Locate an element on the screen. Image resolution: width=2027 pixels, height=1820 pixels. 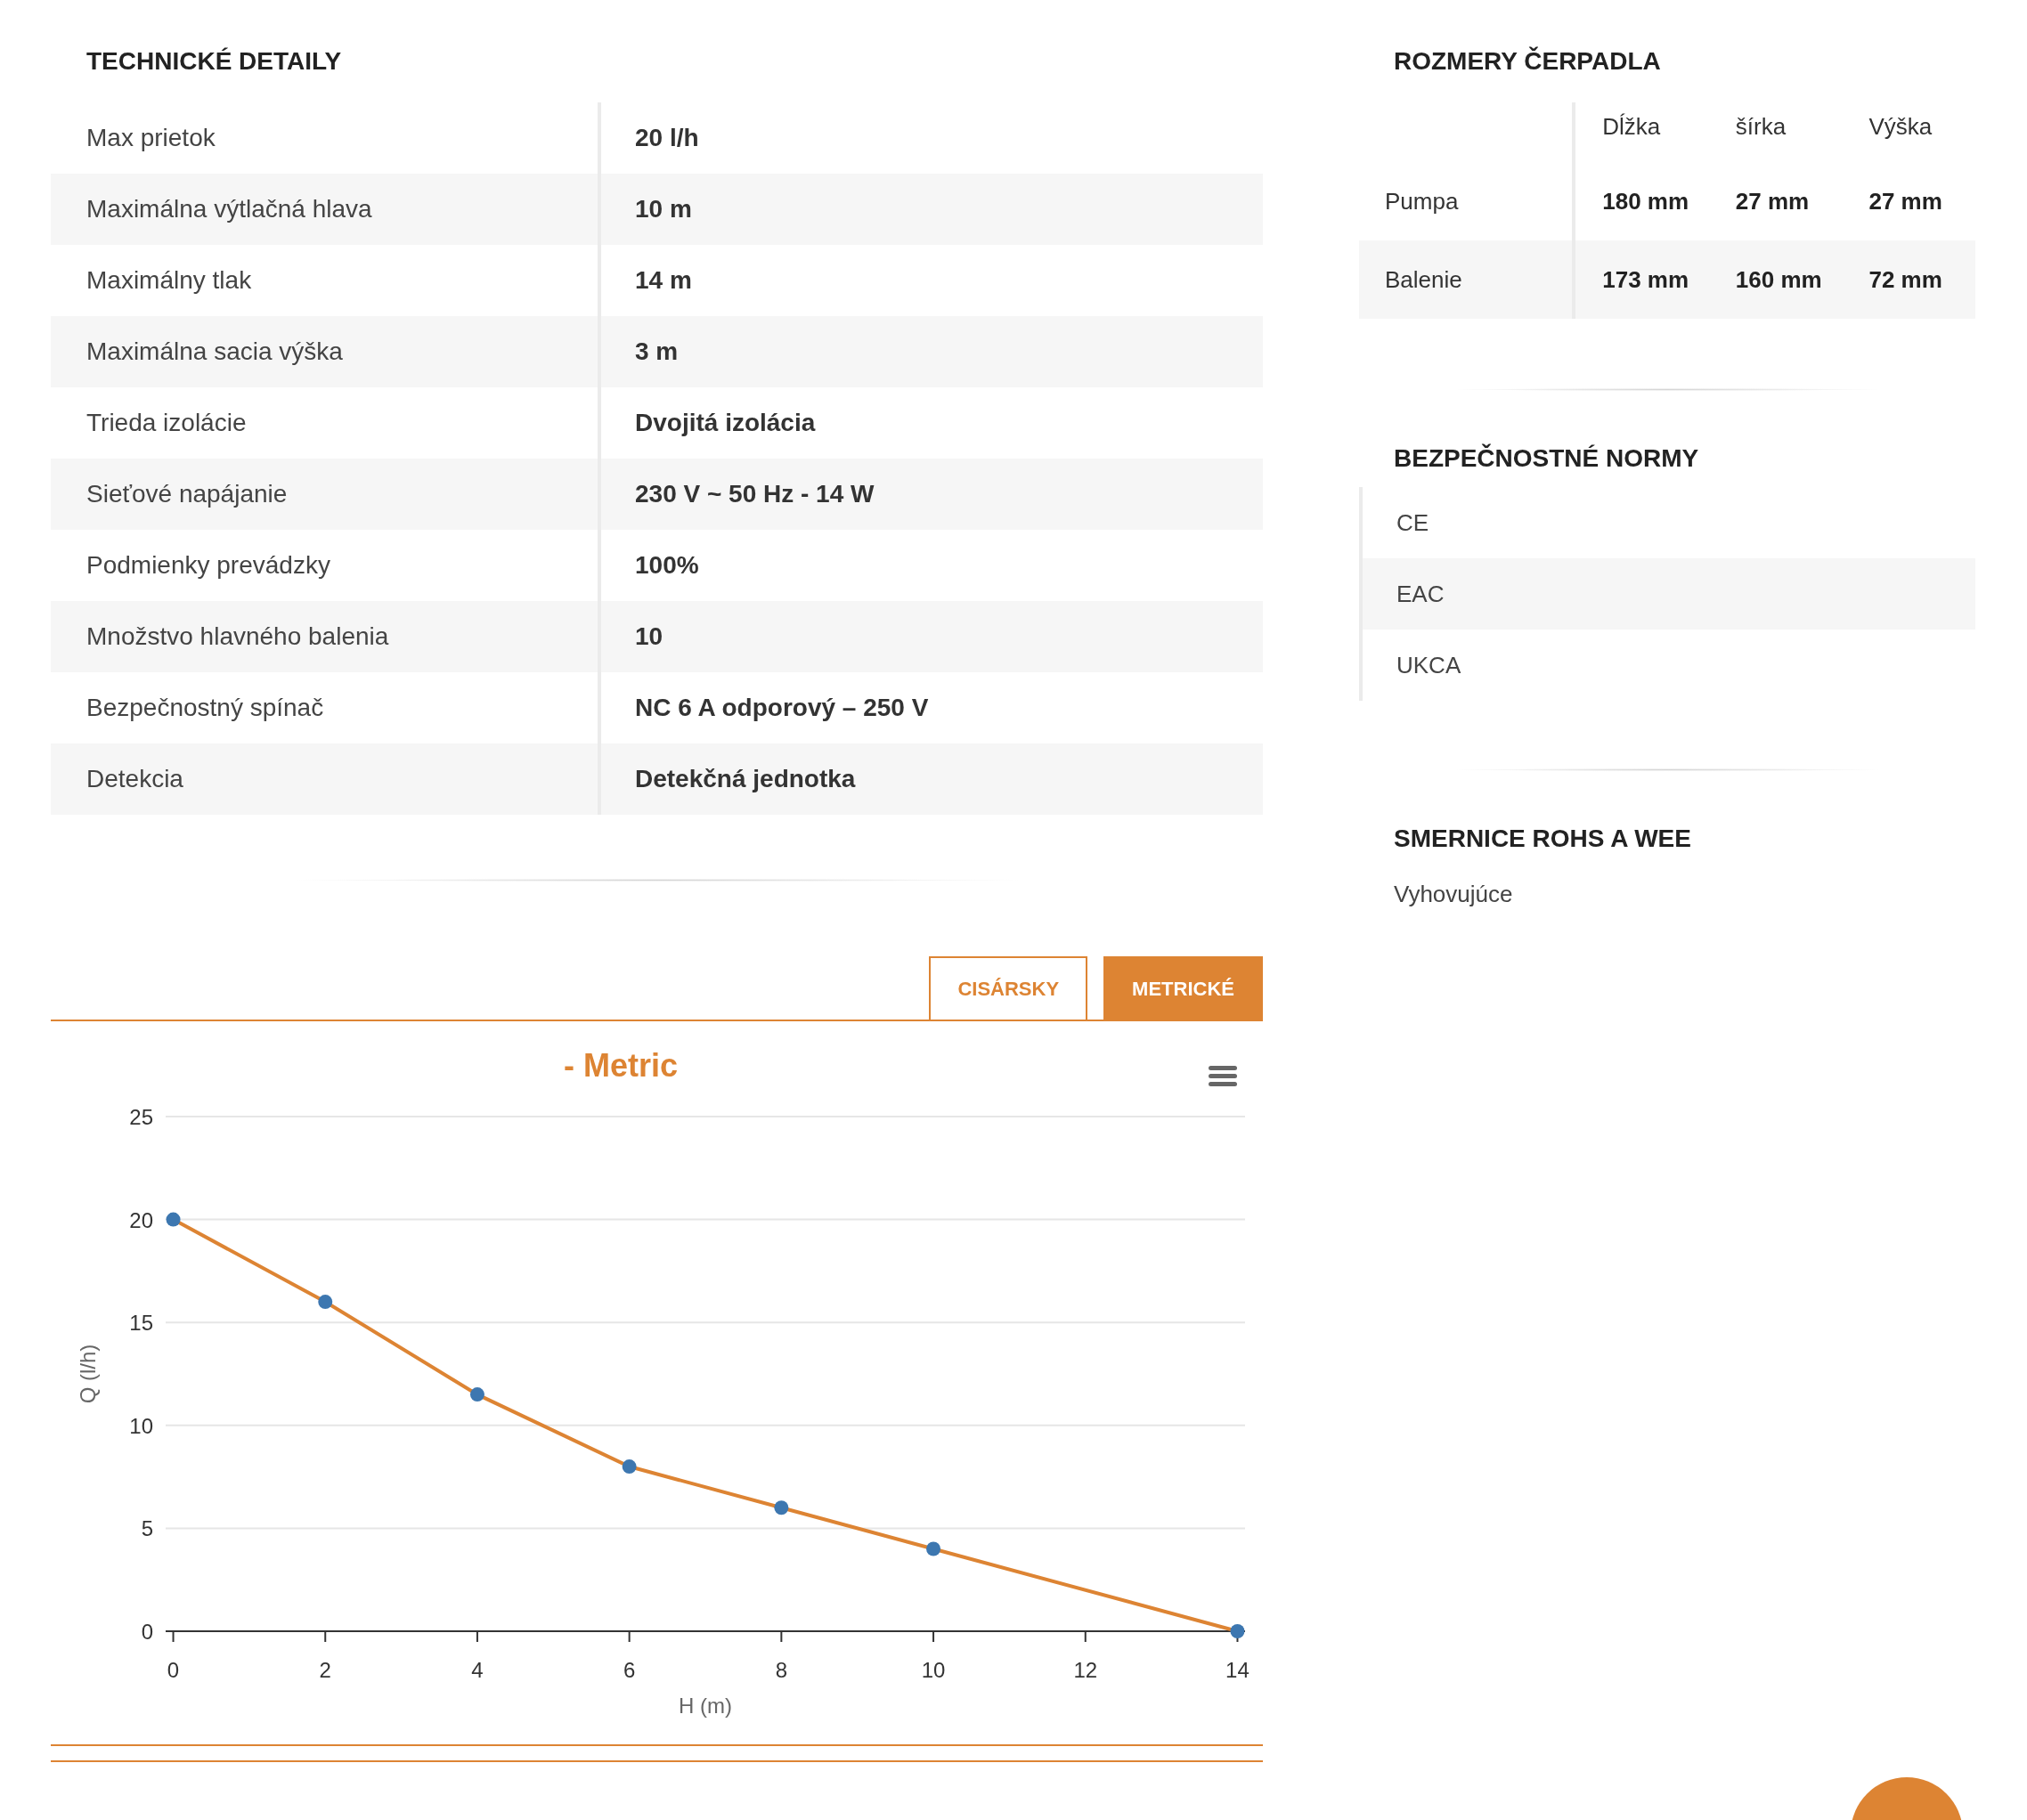
x-tick-label: 6 is located at coordinates (629, 1670).